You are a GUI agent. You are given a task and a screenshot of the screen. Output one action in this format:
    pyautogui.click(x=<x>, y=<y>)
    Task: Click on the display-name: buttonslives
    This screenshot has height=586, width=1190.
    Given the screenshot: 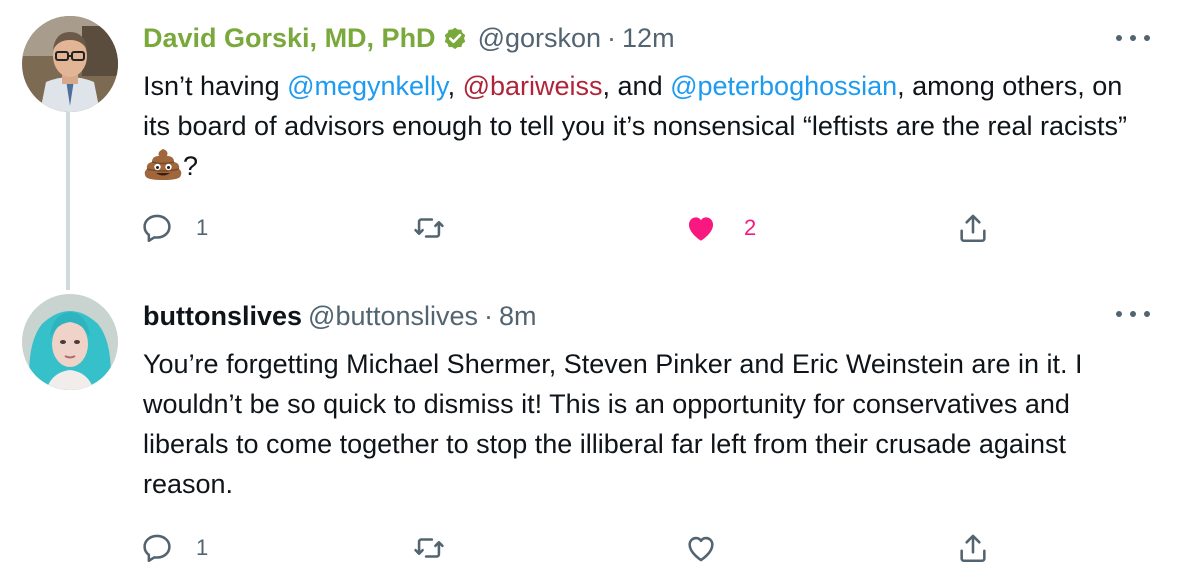 What is the action you would take?
    pyautogui.click(x=222, y=316)
    